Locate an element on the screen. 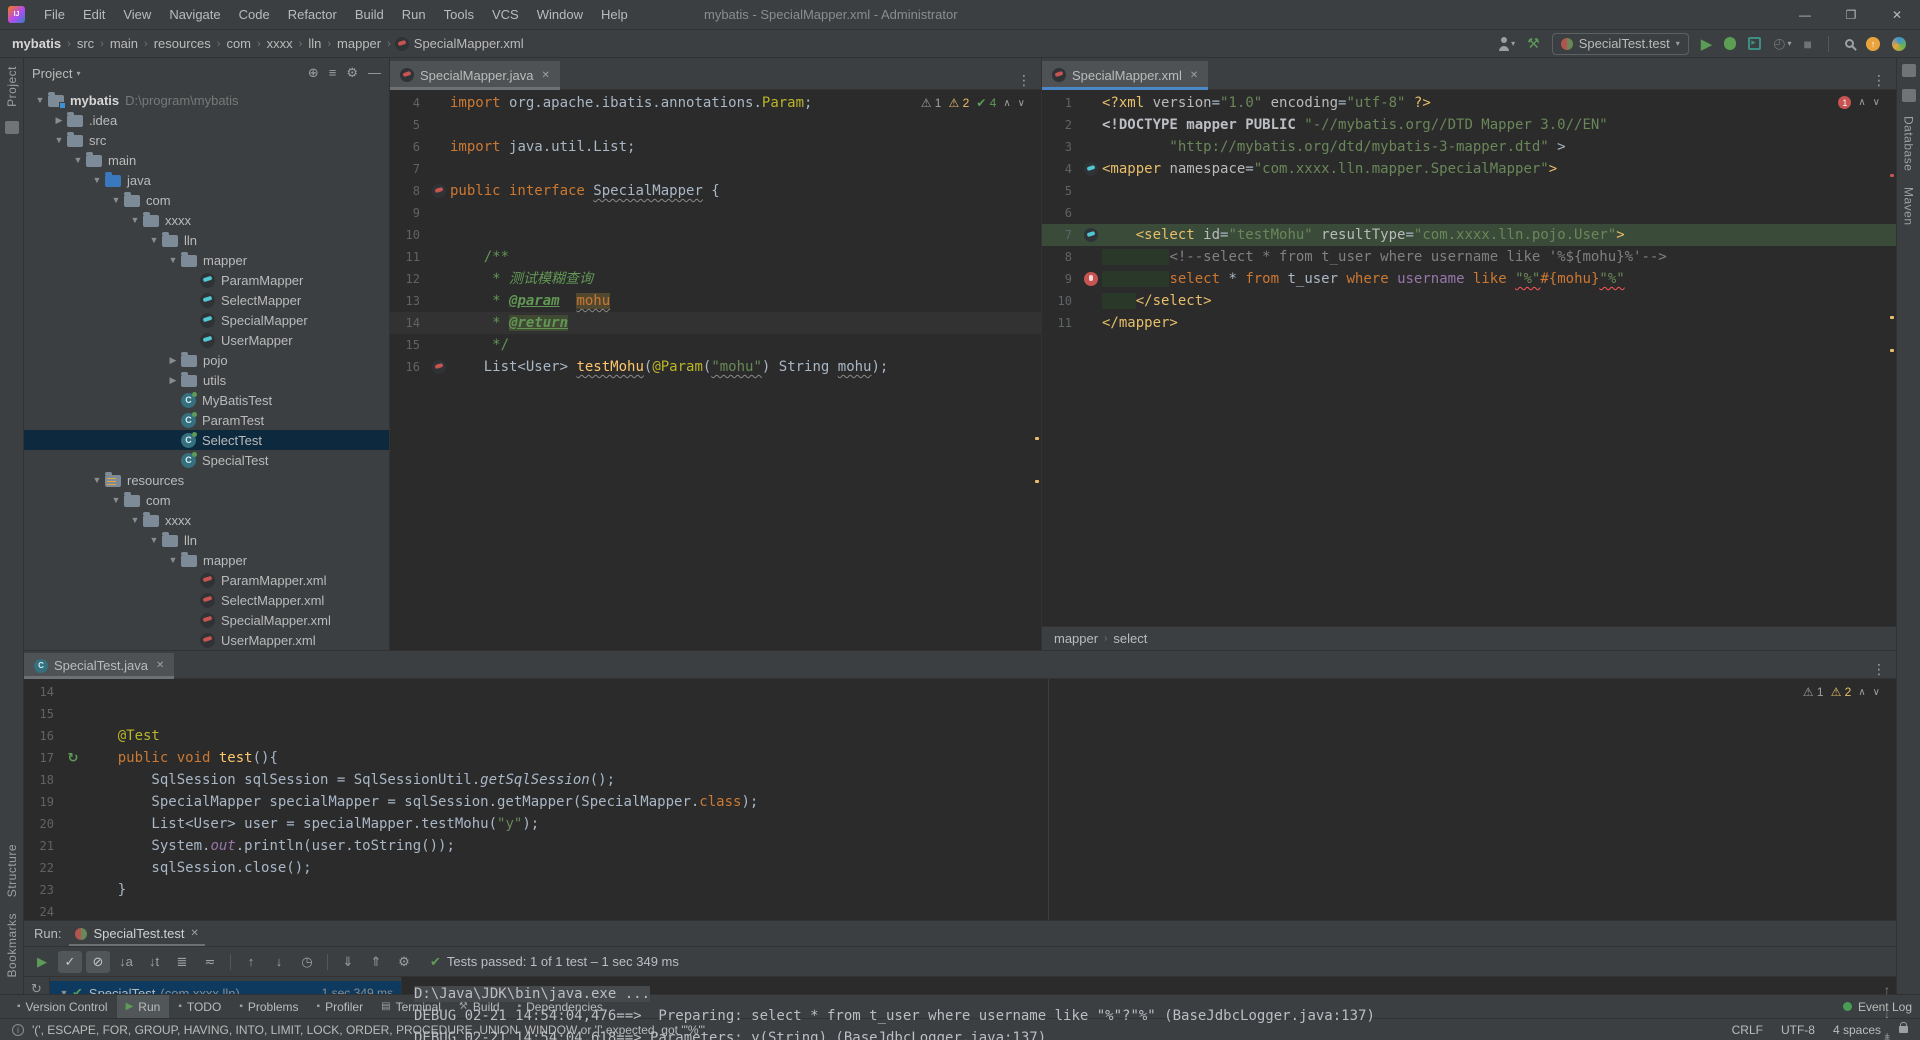 The image size is (1920, 1040). chevron-down-icon: ▾ is located at coordinates (78, 73).